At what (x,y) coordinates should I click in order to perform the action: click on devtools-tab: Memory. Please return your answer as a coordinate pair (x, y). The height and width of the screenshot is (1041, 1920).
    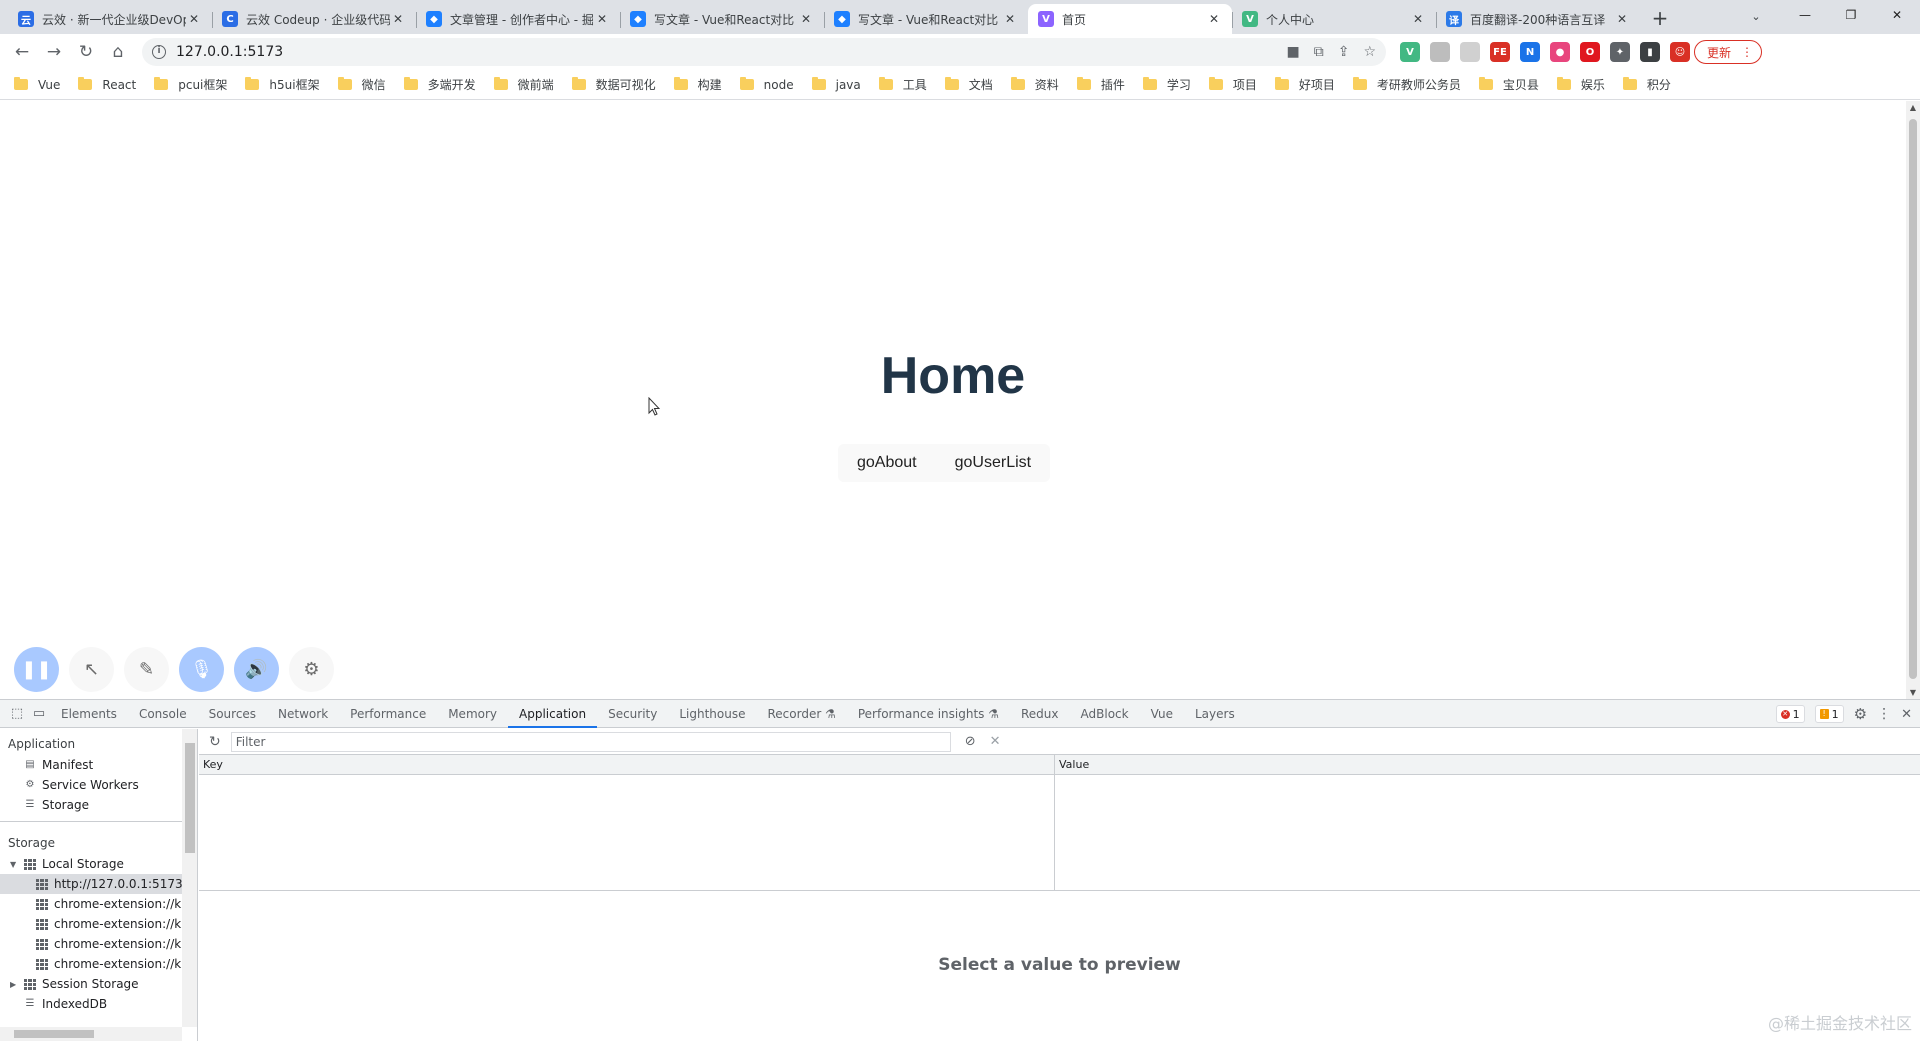
    Looking at the image, I should click on (472, 714).